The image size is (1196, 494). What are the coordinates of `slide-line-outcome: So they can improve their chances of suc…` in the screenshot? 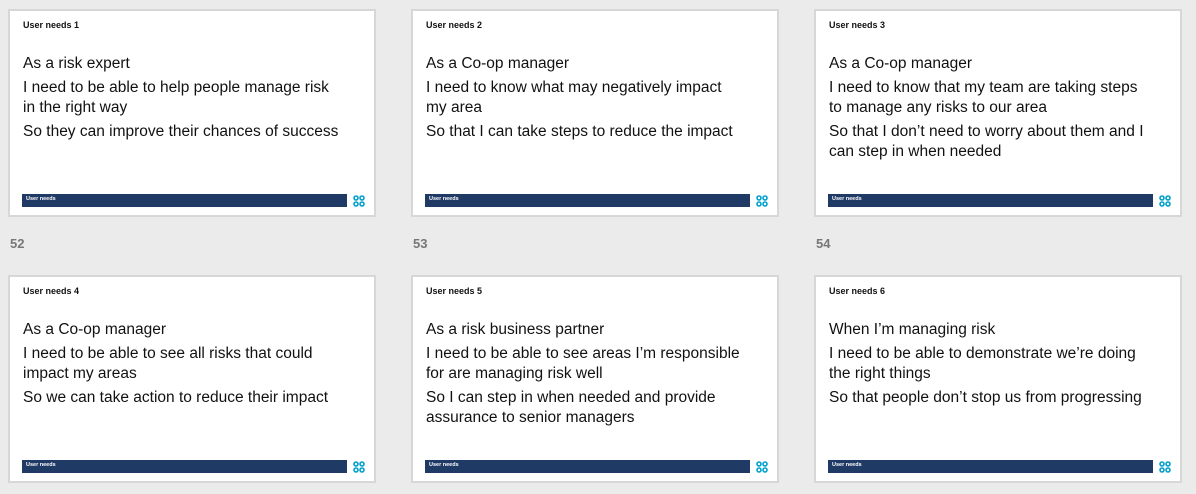 It's located at (181, 131).